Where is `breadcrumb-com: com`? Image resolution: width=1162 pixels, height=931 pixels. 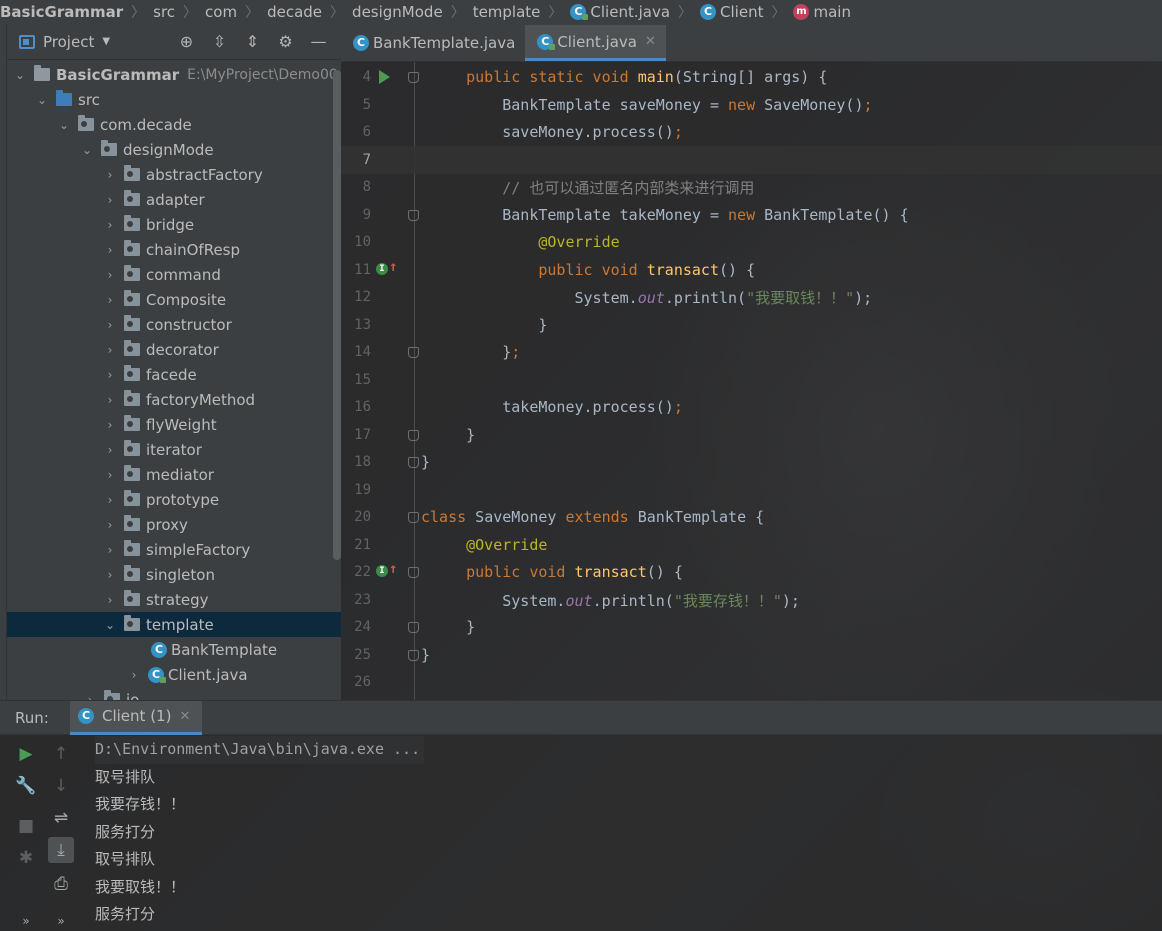 breadcrumb-com: com is located at coordinates (221, 12).